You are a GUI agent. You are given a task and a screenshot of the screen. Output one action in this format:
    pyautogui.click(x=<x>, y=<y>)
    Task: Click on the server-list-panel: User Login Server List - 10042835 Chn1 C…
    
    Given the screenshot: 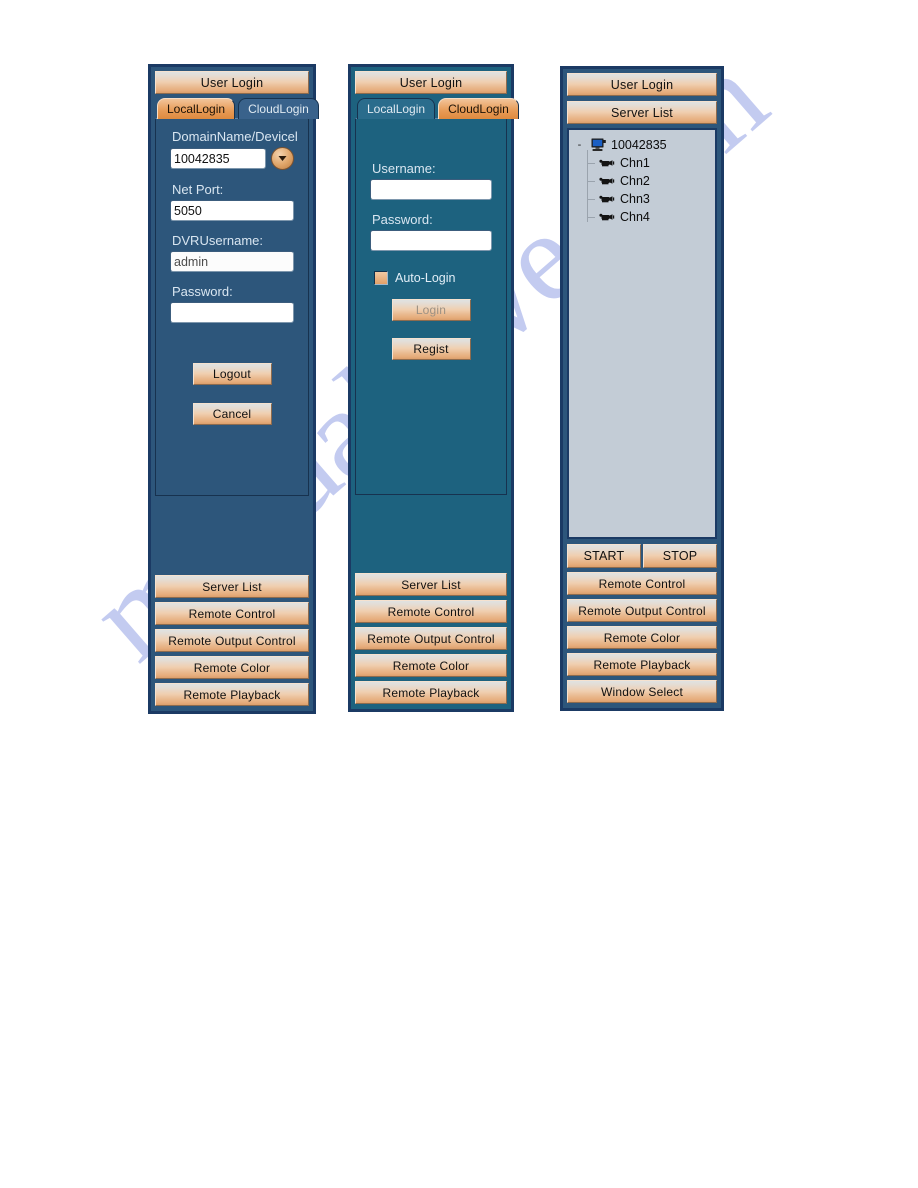 What is the action you would take?
    pyautogui.click(x=642, y=388)
    